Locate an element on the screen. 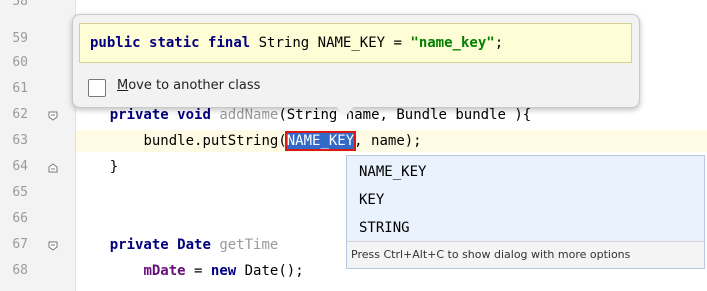  mnemonic-letter: M is located at coordinates (123, 85).